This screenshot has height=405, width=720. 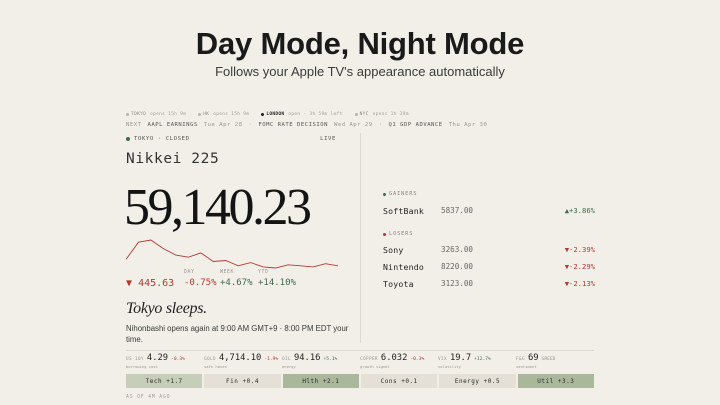 What do you see at coordinates (489, 234) in the screenshot?
I see `losers-heading: LOSERS` at bounding box center [489, 234].